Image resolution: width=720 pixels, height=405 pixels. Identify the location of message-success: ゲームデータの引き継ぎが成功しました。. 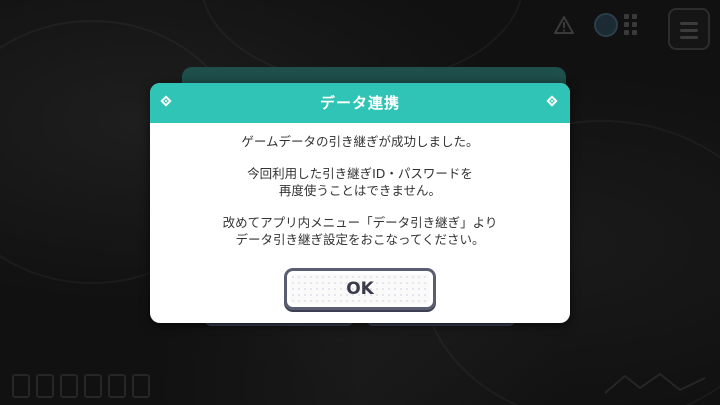
(360, 141).